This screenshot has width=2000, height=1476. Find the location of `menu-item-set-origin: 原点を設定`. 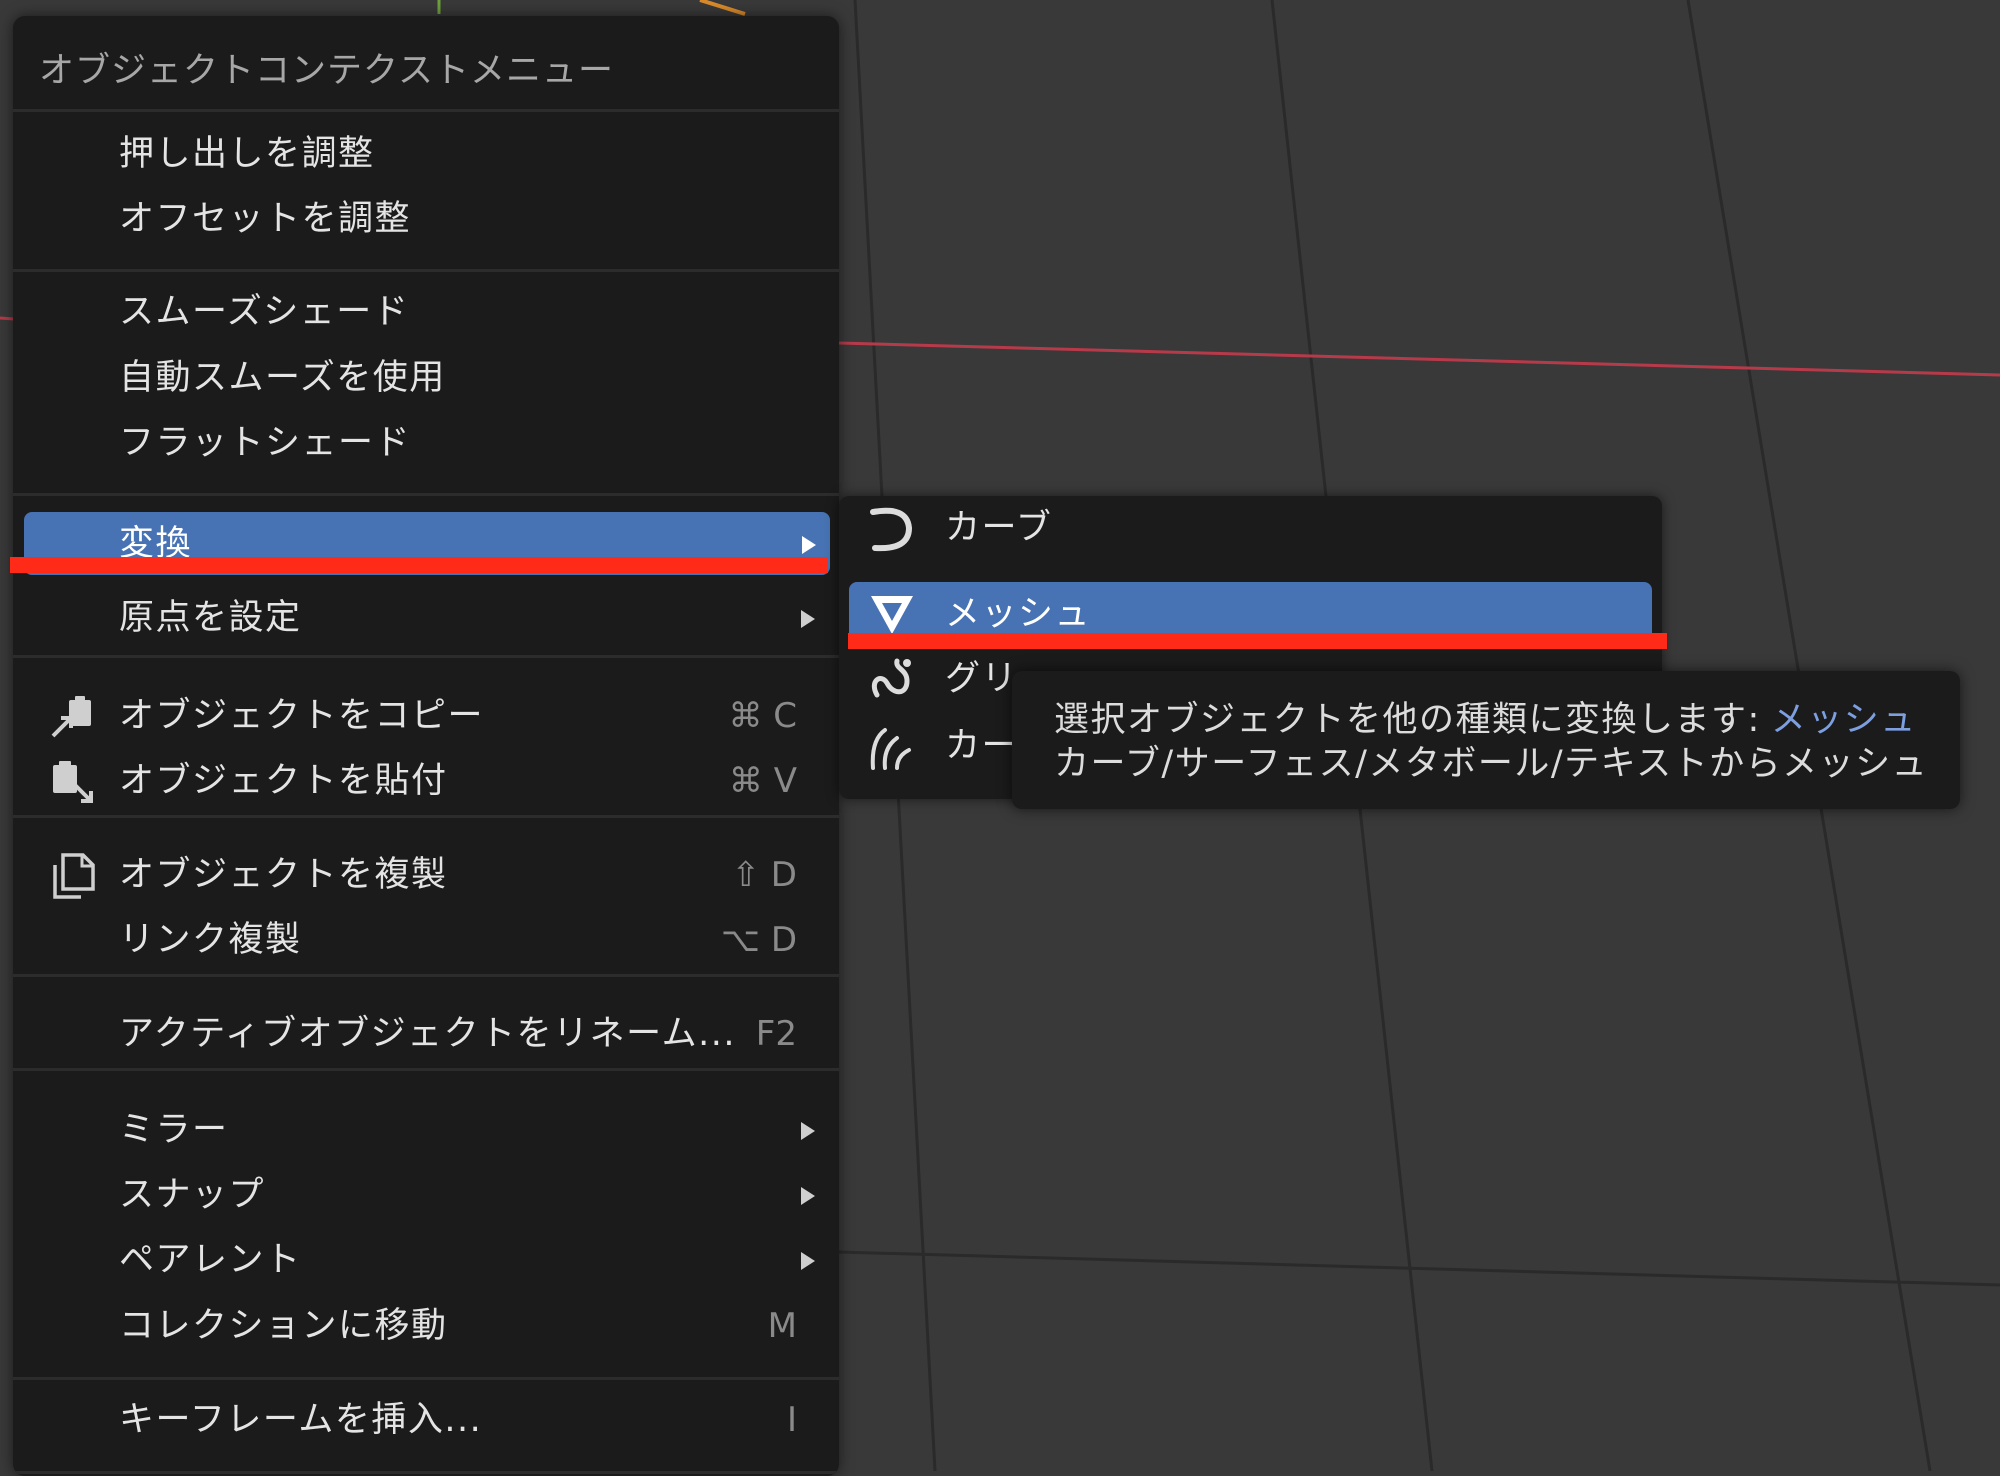

menu-item-set-origin: 原点を設定 is located at coordinates (426, 618).